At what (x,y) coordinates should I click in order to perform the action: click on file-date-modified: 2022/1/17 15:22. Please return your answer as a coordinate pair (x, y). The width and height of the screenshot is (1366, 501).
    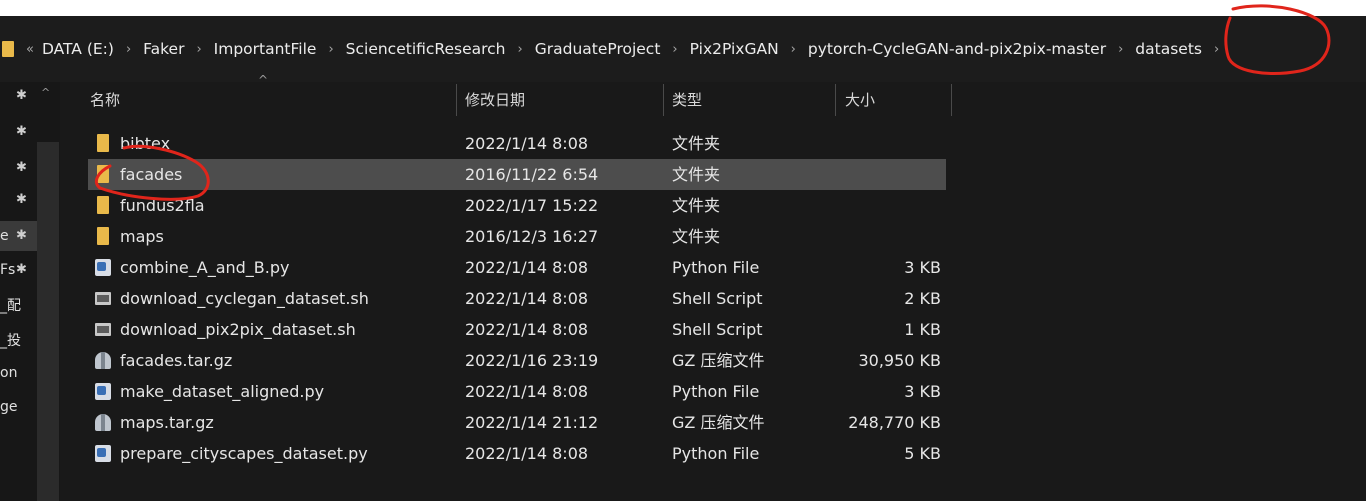
    Looking at the image, I should click on (532, 205).